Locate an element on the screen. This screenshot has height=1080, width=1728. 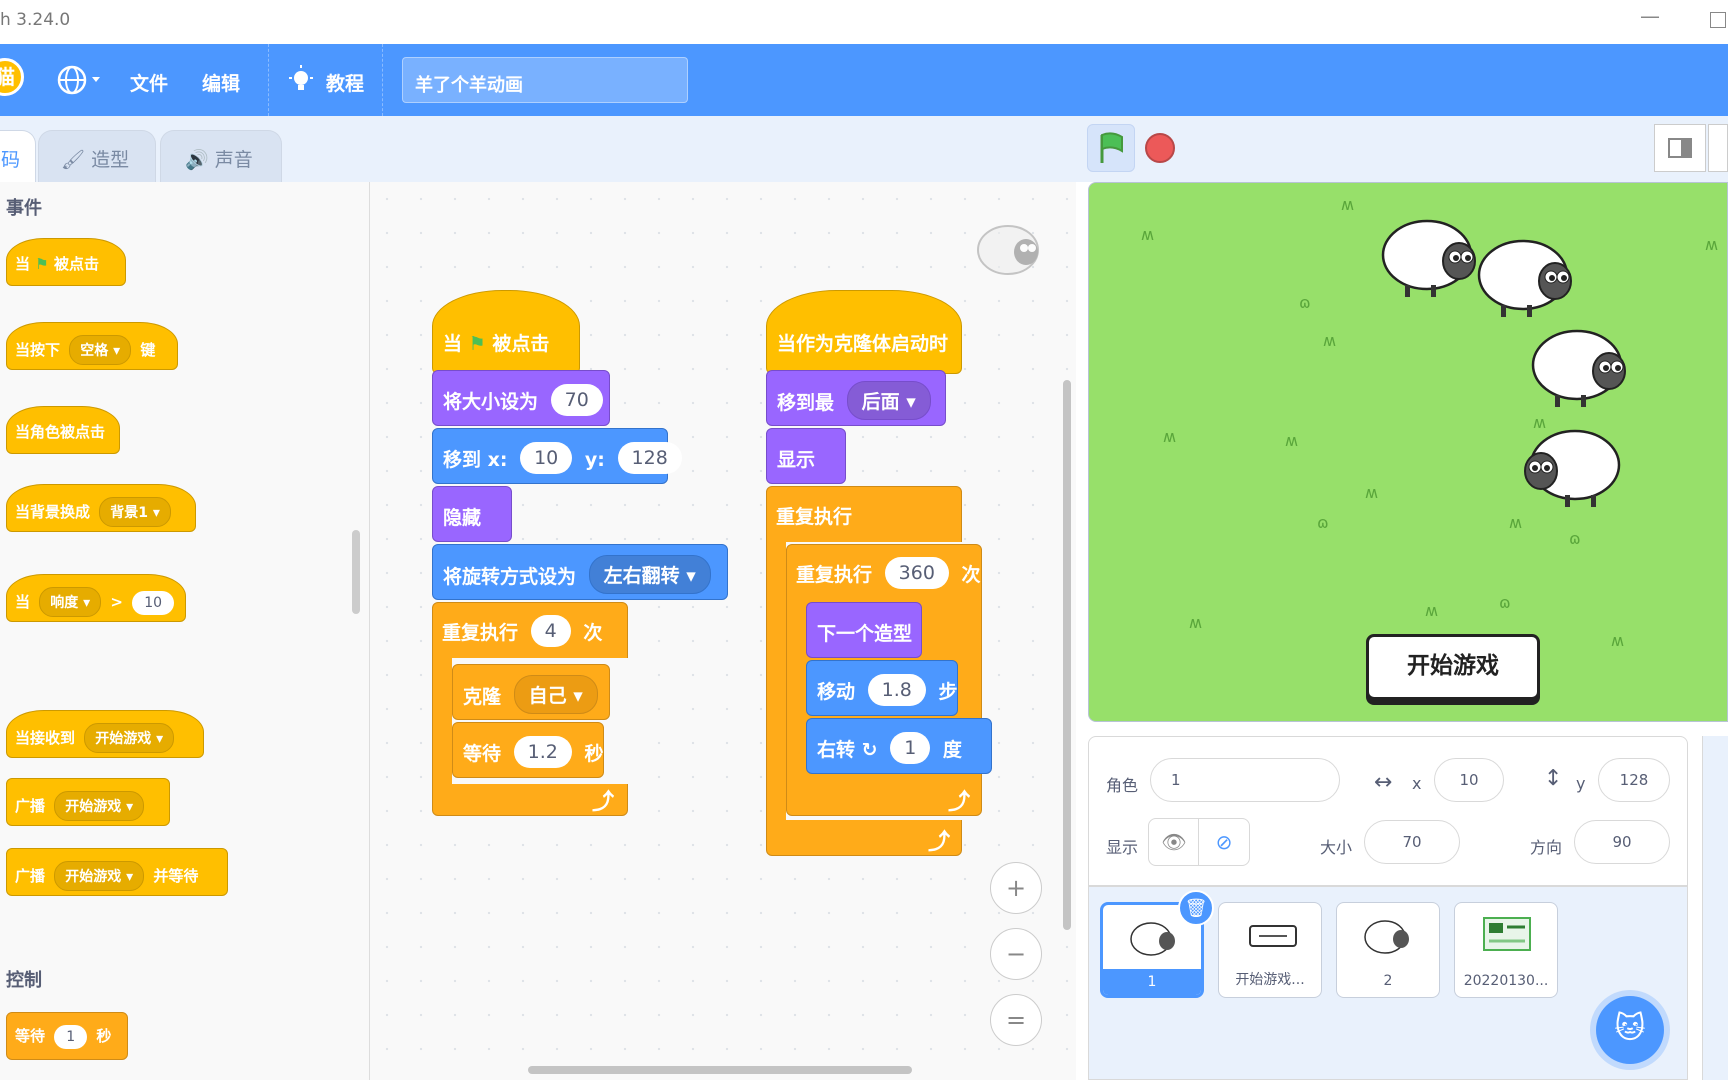
grass-tuft: ɷ is located at coordinates (1323, 522).